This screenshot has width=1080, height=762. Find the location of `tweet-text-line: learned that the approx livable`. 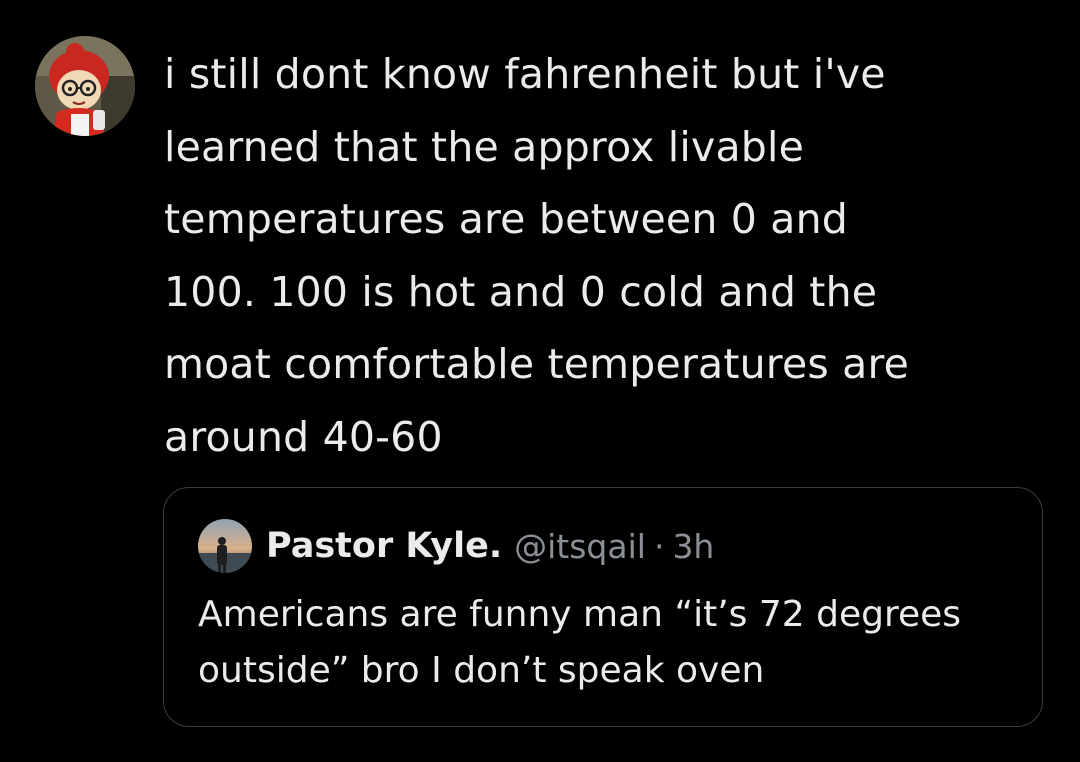

tweet-text-line: learned that the approx livable is located at coordinates (484, 146).